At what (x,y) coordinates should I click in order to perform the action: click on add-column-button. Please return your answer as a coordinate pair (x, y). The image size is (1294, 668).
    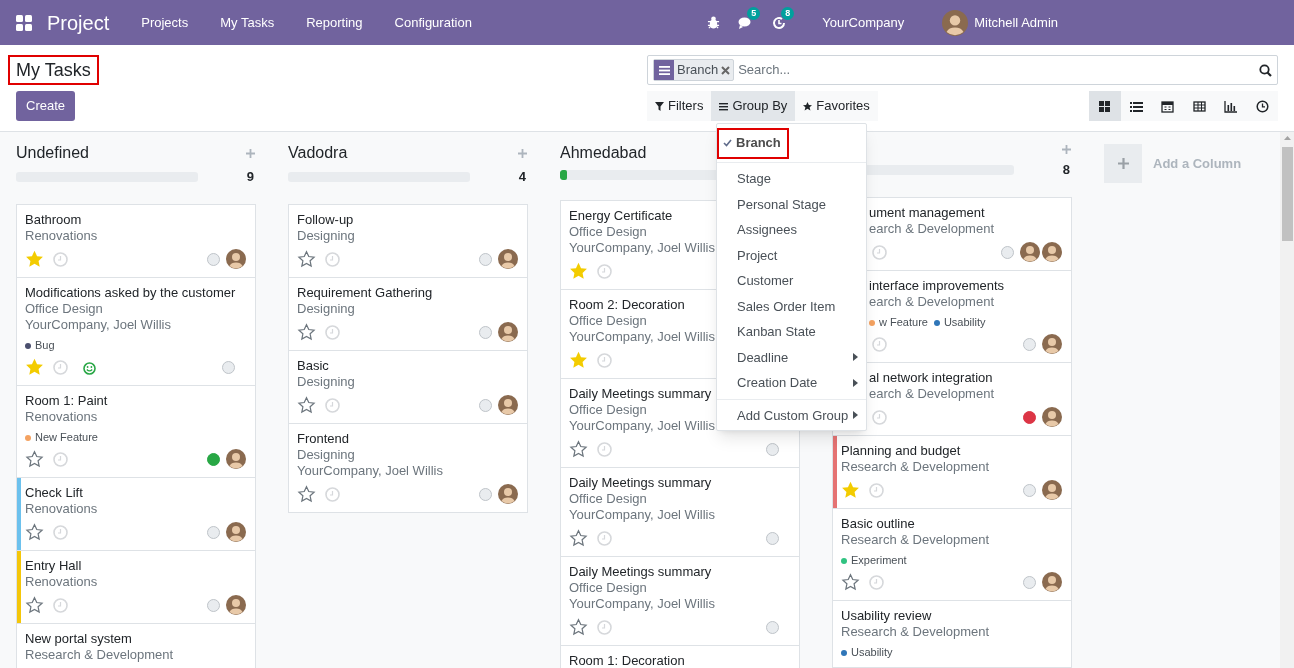
    Looking at the image, I should click on (1123, 163).